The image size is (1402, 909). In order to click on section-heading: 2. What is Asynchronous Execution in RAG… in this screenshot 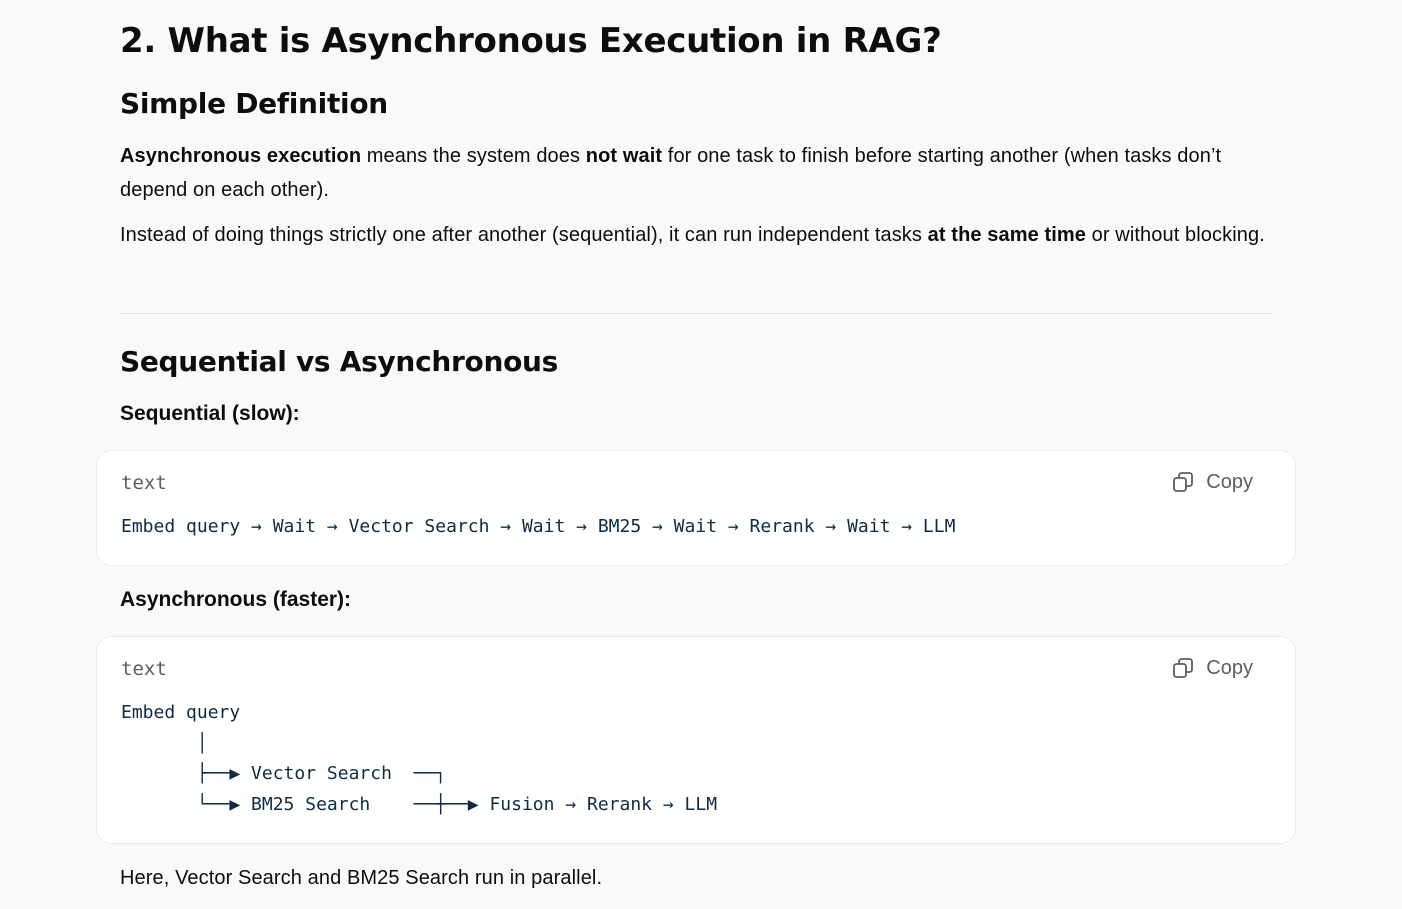, I will do `click(531, 41)`.